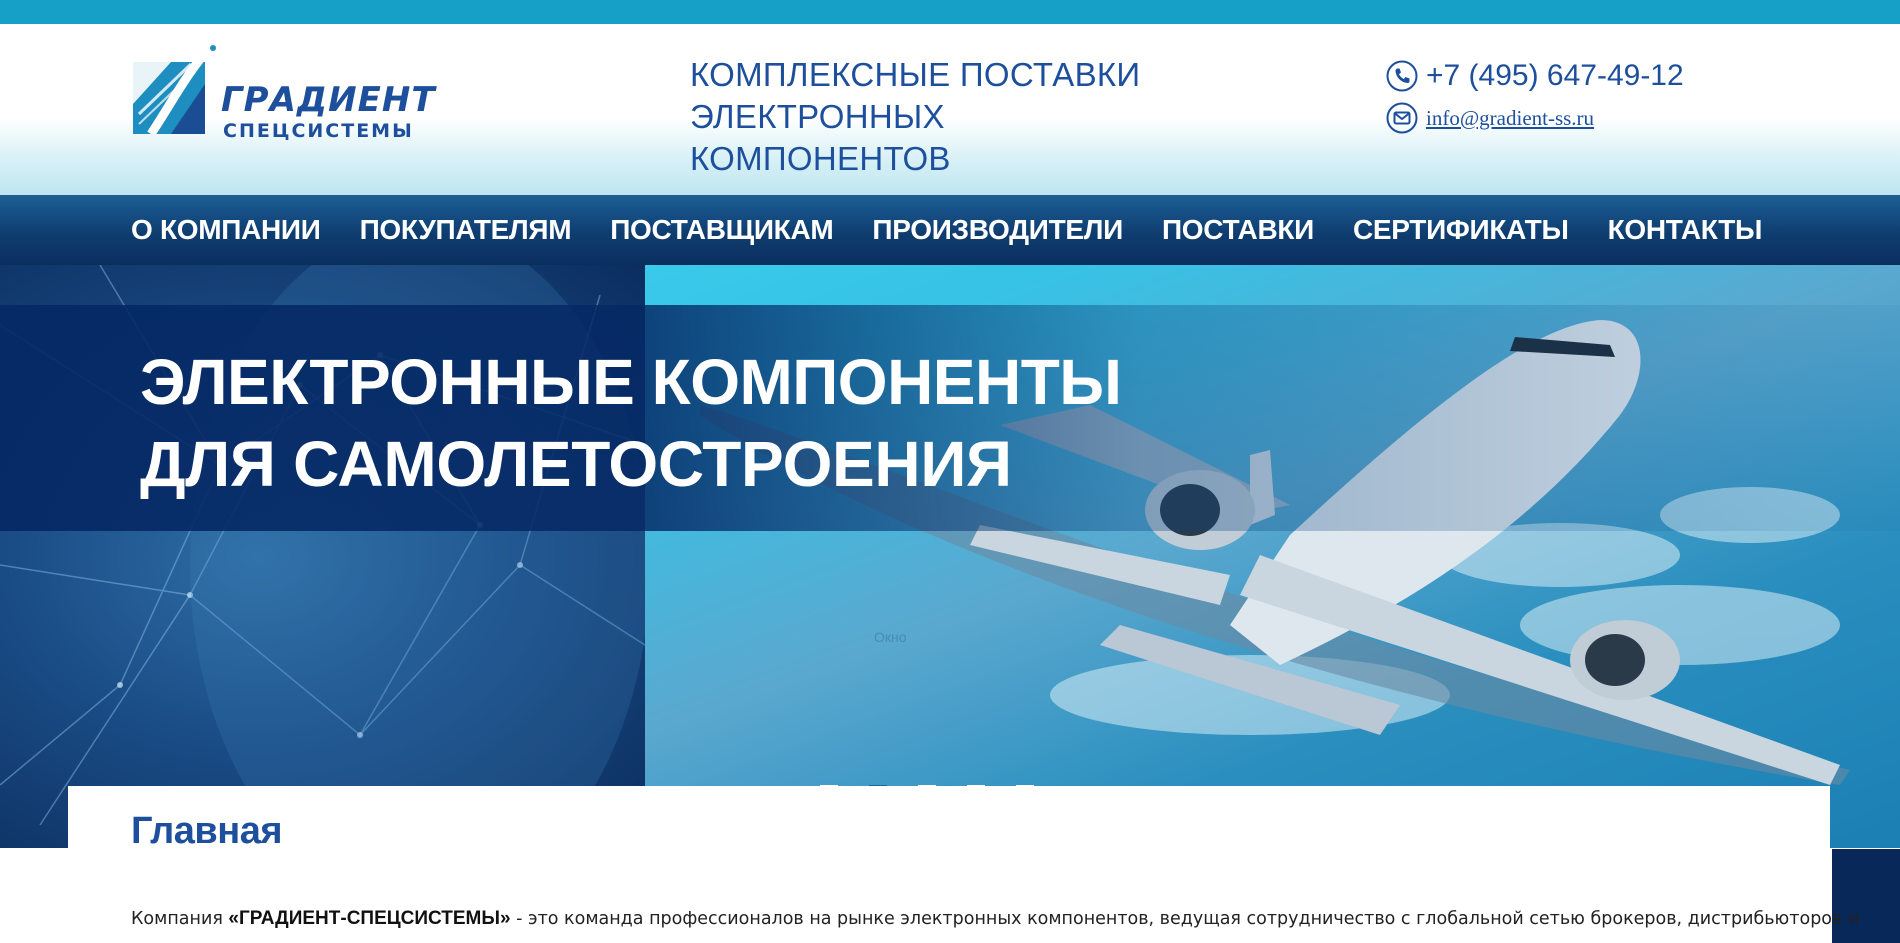  Describe the element at coordinates (318, 131) in the screenshot. I see `logo-text-sub: СПЕЦСИСТЕМЫ` at that location.